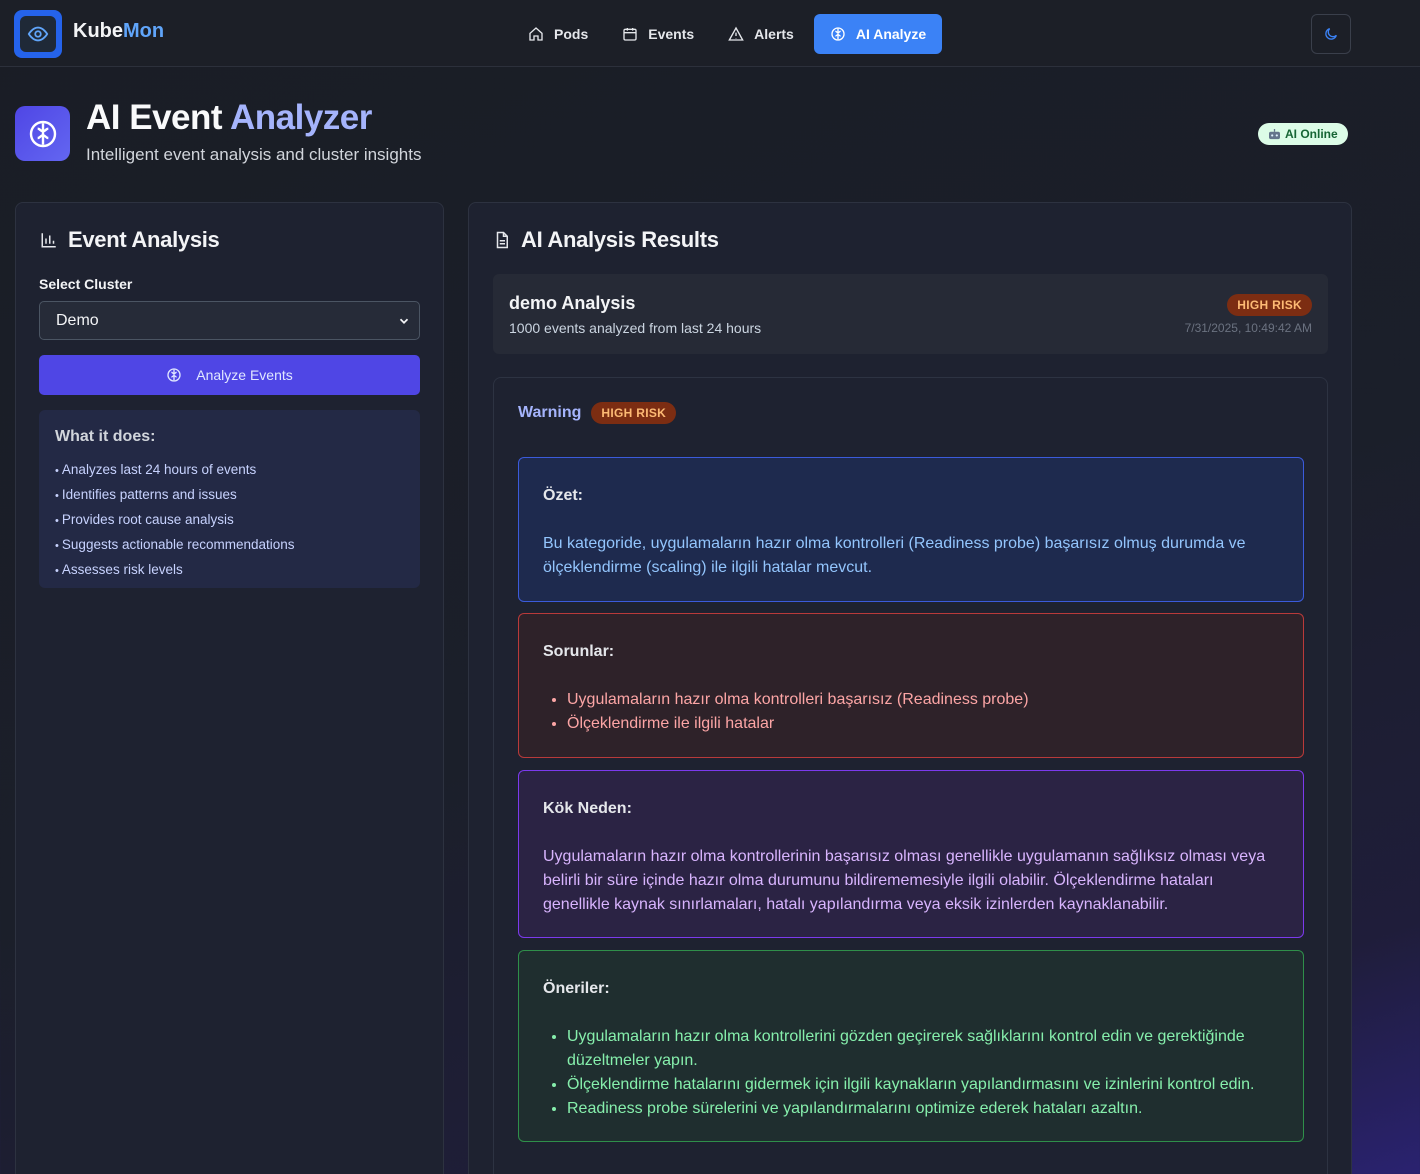 The height and width of the screenshot is (1174, 1420). I want to click on chevron-down-icon, so click(404, 321).